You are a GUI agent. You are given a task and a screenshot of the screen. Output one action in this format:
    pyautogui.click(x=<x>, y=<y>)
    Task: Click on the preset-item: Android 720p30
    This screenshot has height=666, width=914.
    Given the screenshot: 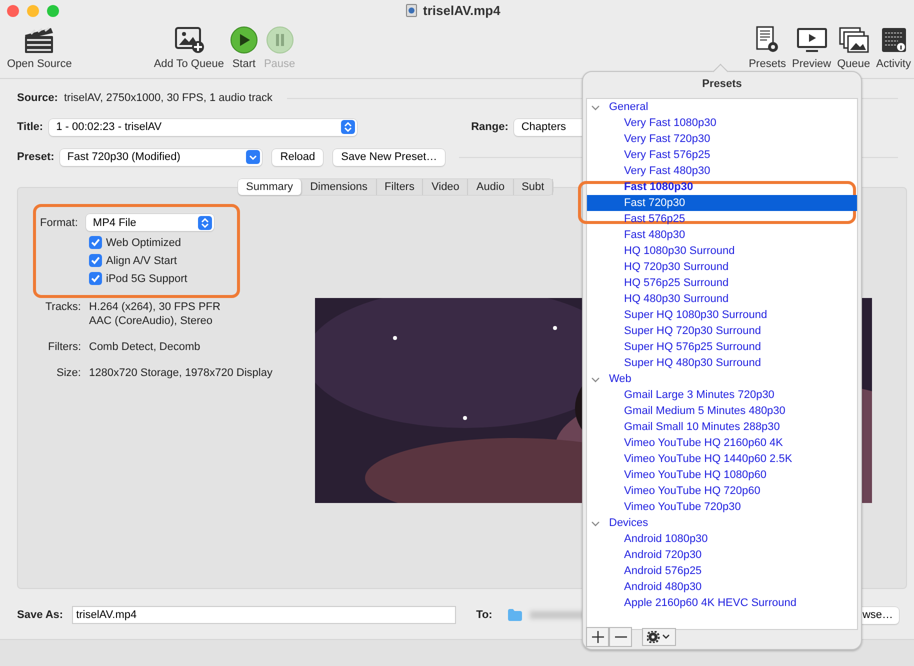 What is the action you would take?
    pyautogui.click(x=722, y=555)
    